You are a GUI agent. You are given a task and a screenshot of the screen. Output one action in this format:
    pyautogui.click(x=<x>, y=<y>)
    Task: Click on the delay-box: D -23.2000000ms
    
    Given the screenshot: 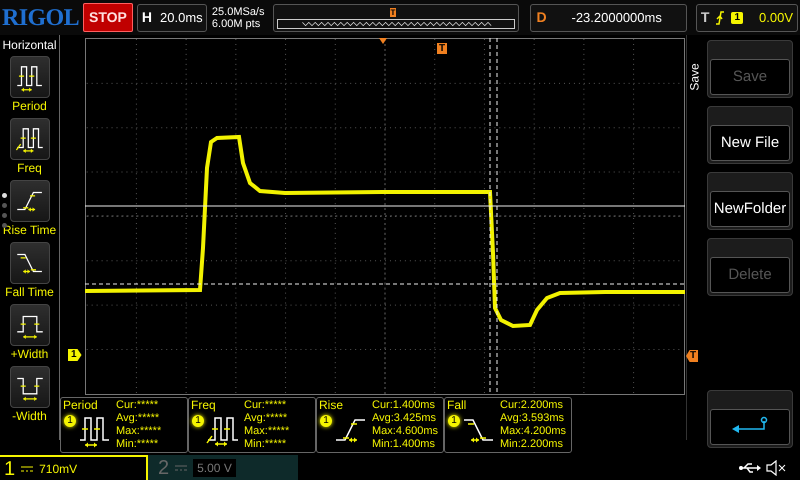 What is the action you would take?
    pyautogui.click(x=608, y=18)
    